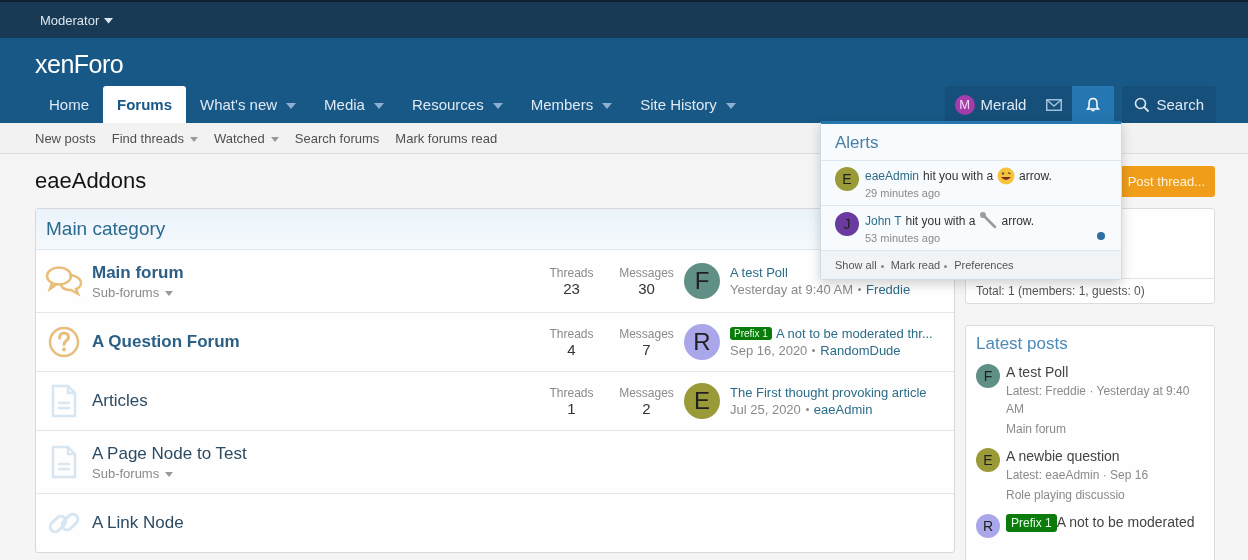  What do you see at coordinates (769, 350) in the screenshot?
I see `post-date: Sep 16, 2020` at bounding box center [769, 350].